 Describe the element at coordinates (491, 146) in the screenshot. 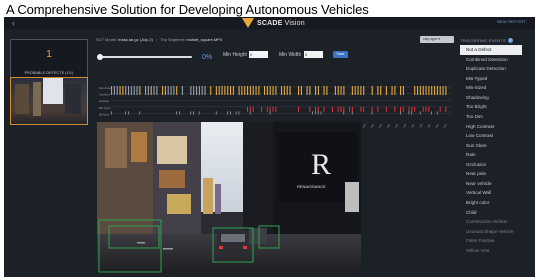

I see `triggering-event-item: Sun Glare` at that location.